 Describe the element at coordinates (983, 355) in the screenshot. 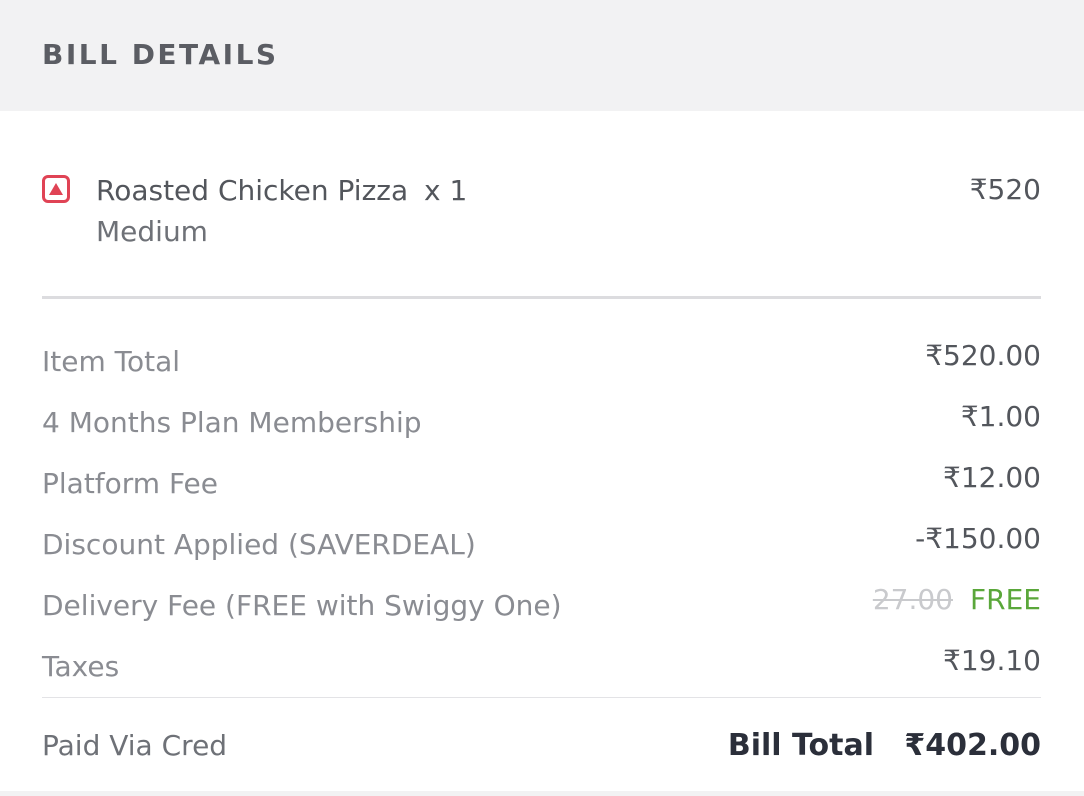

I see `charge-value: ₹520.00` at that location.